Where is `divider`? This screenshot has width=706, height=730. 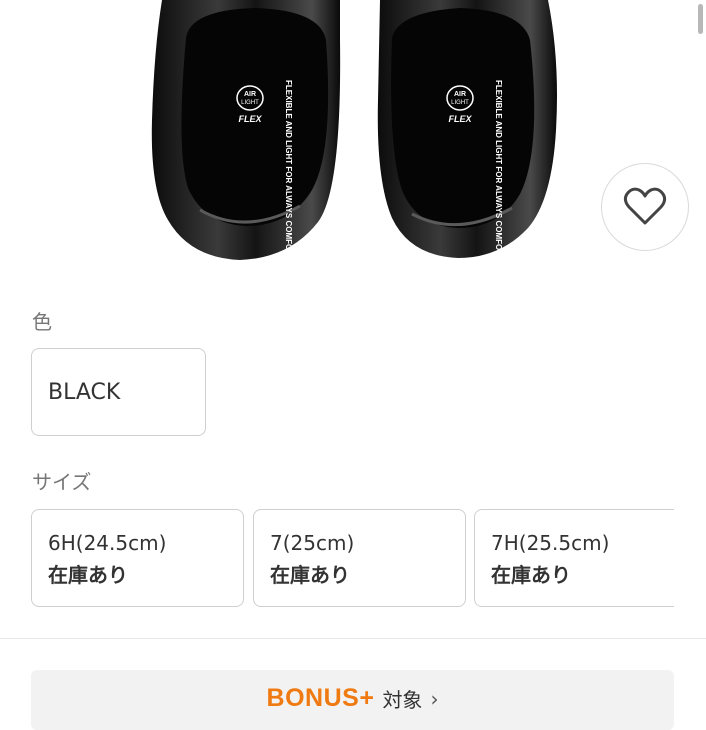 divider is located at coordinates (353, 638).